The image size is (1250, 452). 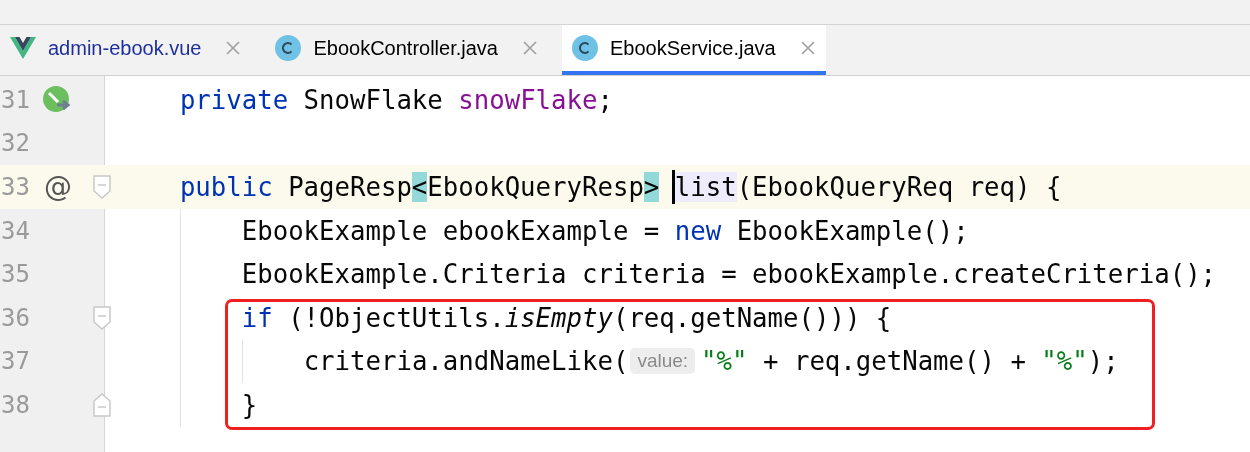 What do you see at coordinates (894, 361) in the screenshot?
I see `code-token: + req.getName() +` at bounding box center [894, 361].